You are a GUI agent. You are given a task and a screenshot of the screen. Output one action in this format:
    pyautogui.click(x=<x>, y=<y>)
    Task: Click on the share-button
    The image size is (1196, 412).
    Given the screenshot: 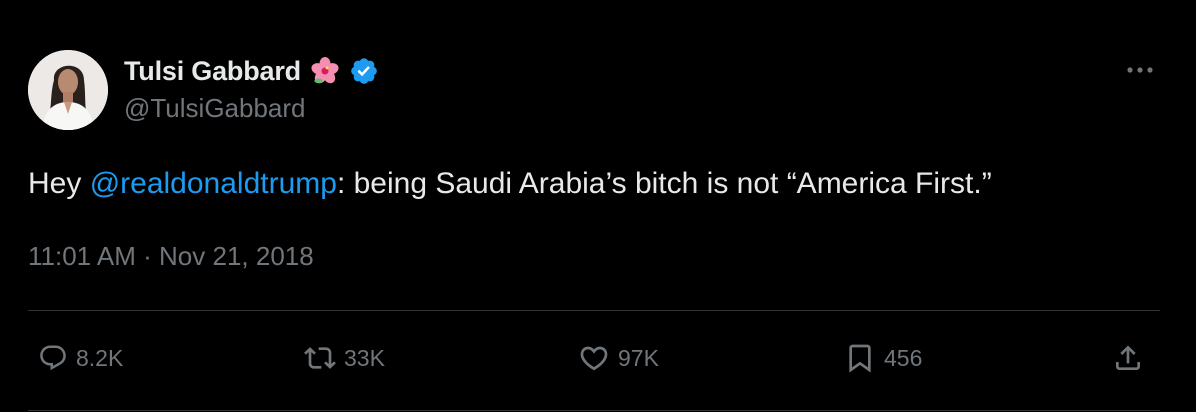 What is the action you would take?
    pyautogui.click(x=1128, y=358)
    